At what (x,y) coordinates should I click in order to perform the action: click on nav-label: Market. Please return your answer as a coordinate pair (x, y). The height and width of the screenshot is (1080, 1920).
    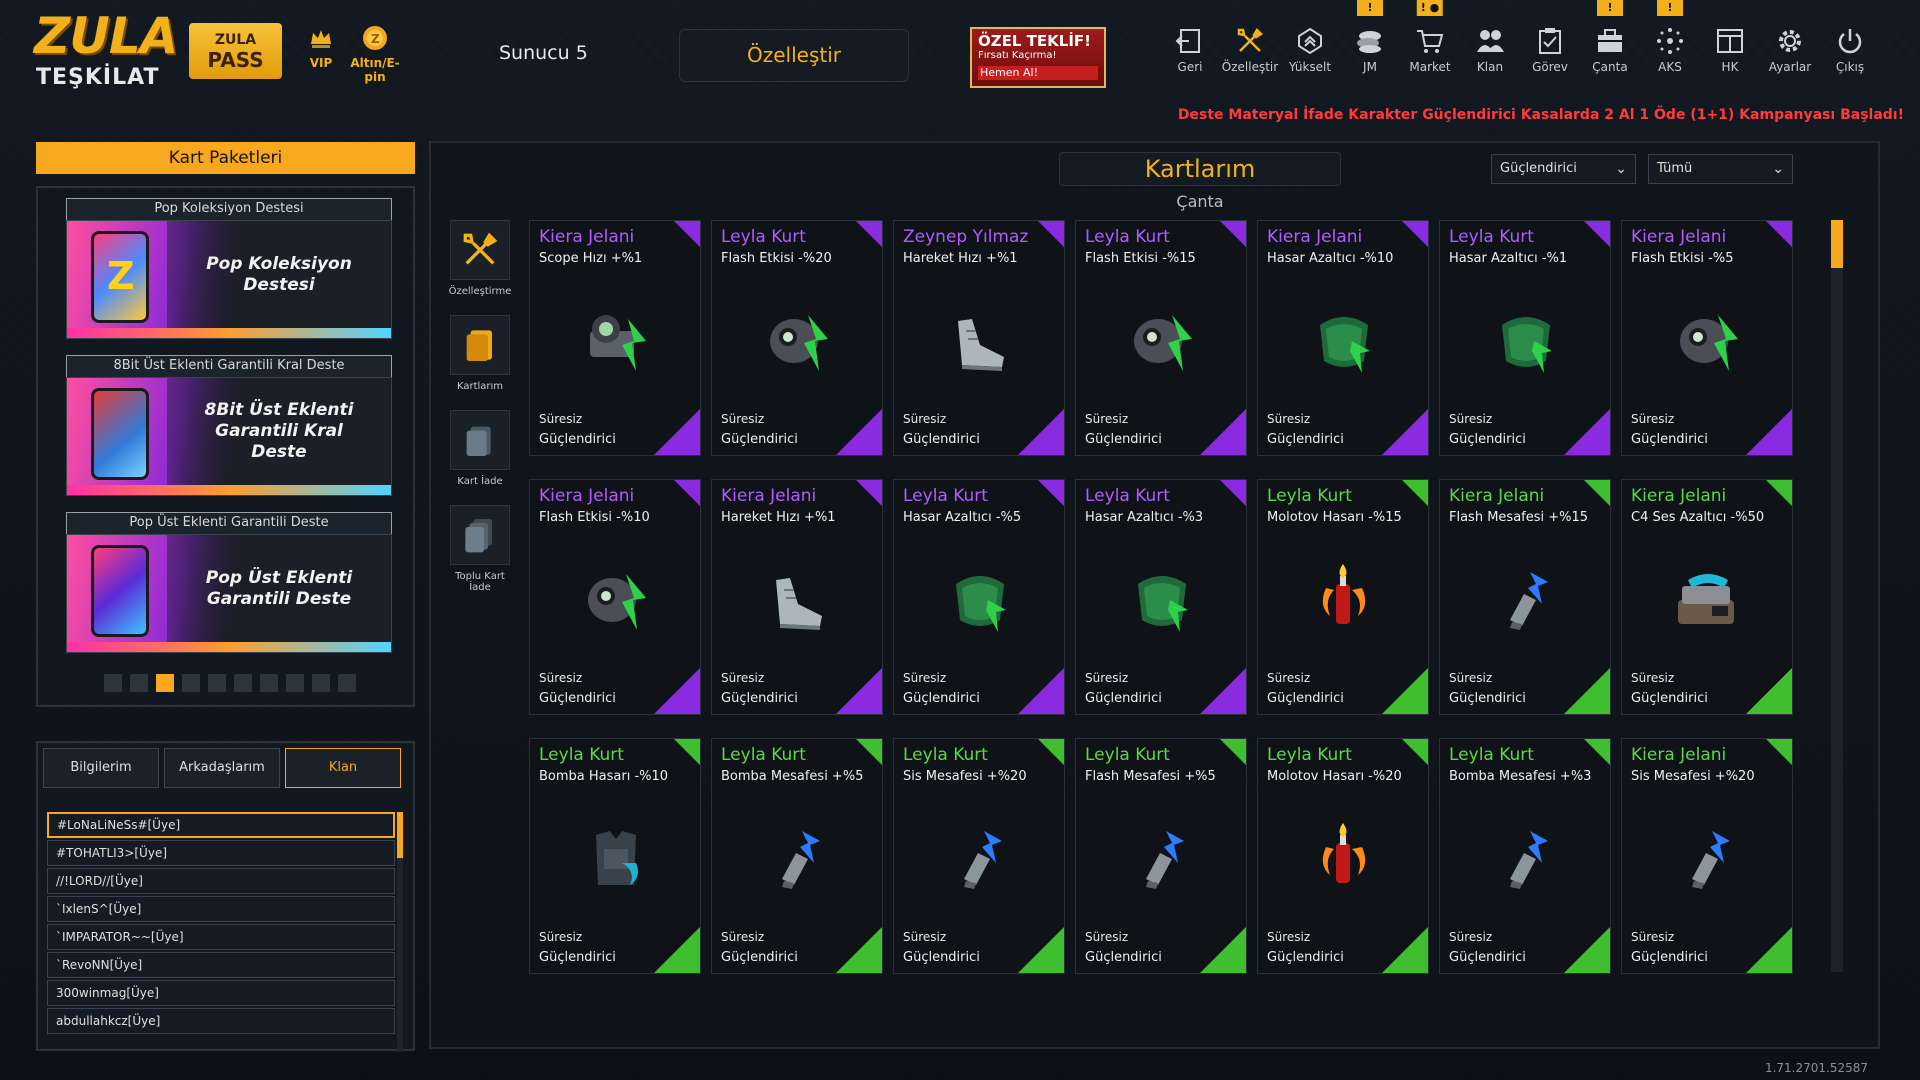
    Looking at the image, I should click on (1430, 67).